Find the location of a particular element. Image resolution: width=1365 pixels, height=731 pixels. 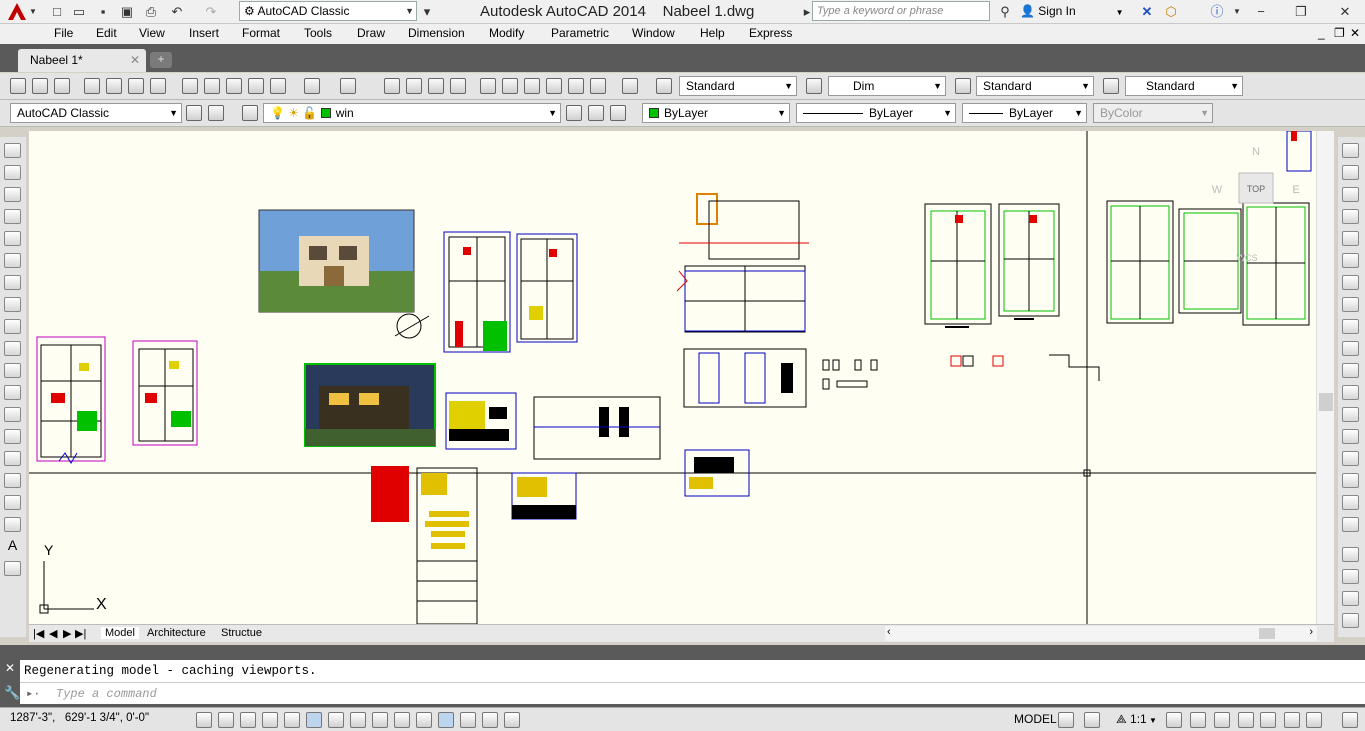

tab-structue: Structue is located at coordinates (241, 633).